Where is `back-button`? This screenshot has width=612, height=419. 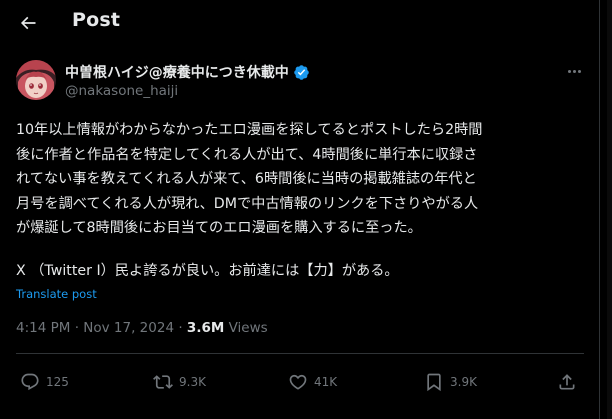
back-button is located at coordinates (28, 23).